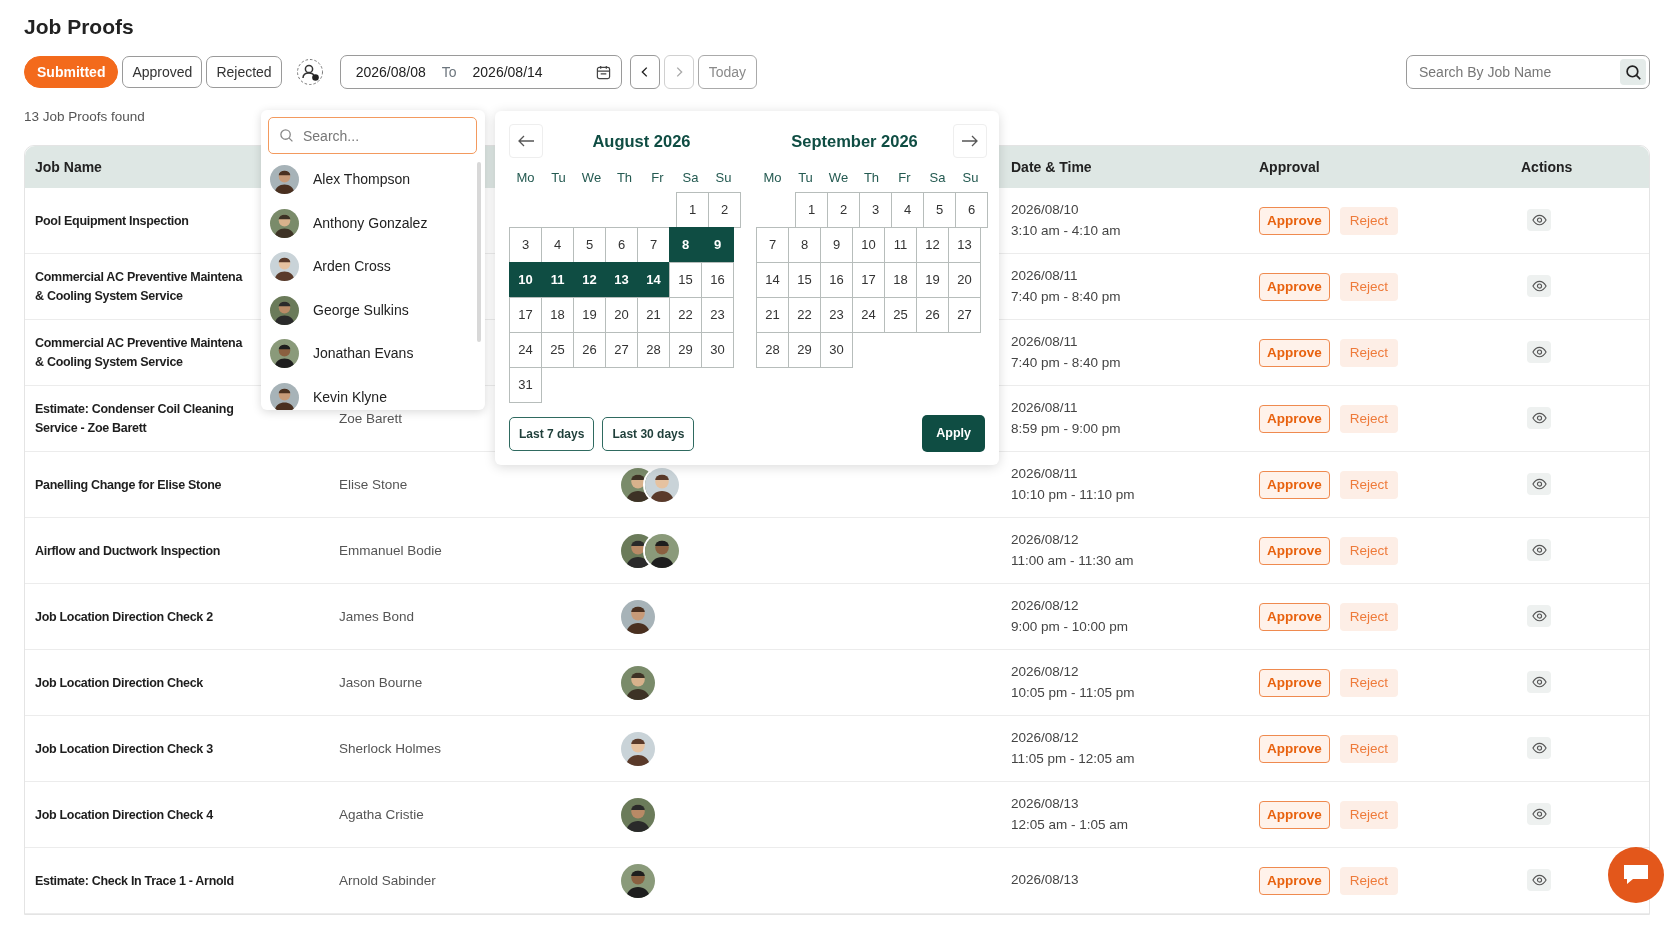 This screenshot has height=941, width=1672. Describe the element at coordinates (479, 252) in the screenshot. I see `scrollbar` at that location.